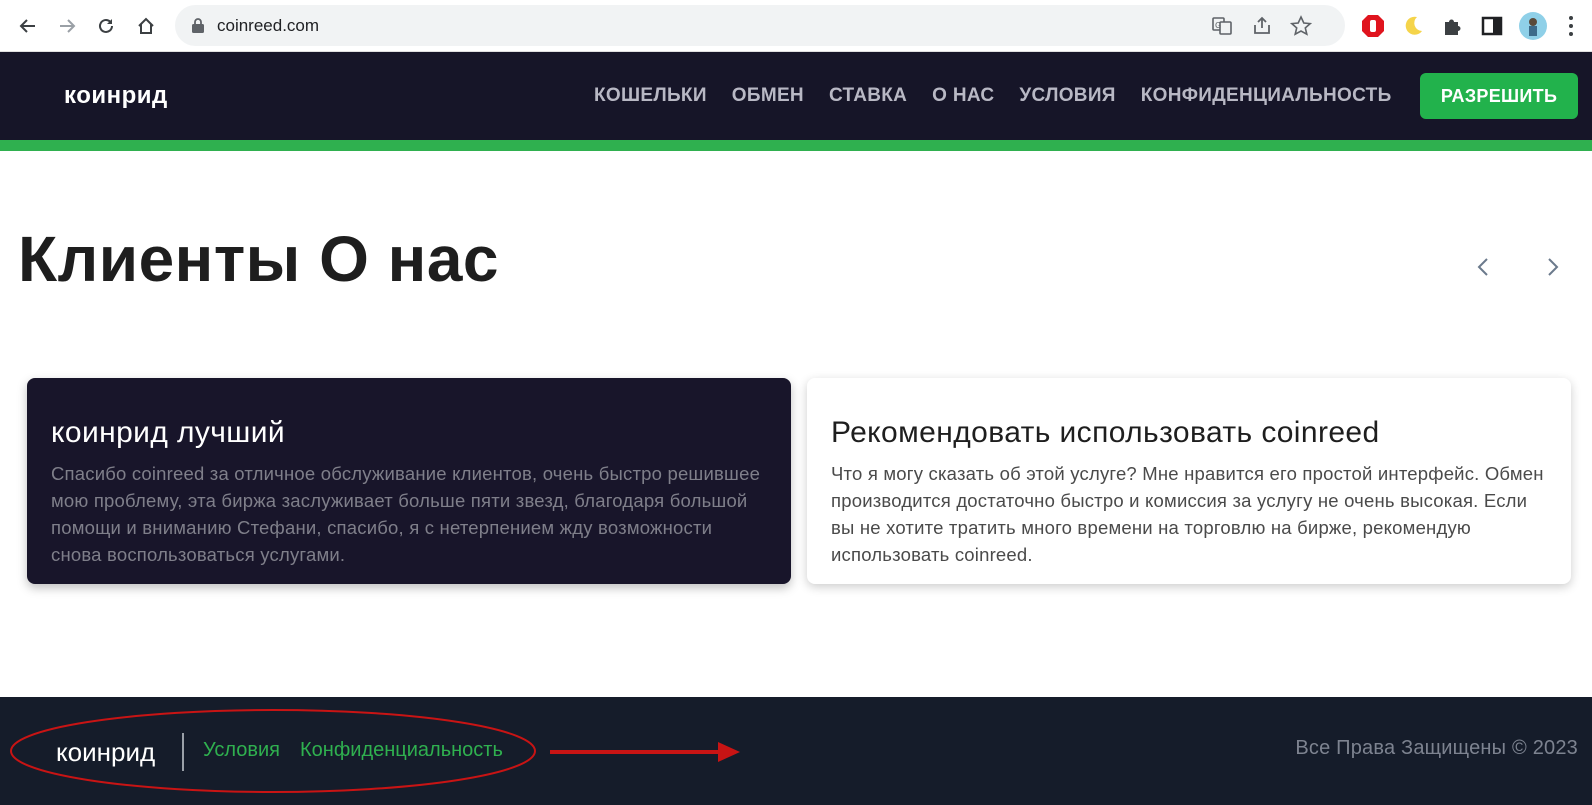 Image resolution: width=1592 pixels, height=805 pixels. What do you see at coordinates (1067, 96) in the screenshot?
I see `nav-link-terms: УСЛОВИЯ` at bounding box center [1067, 96].